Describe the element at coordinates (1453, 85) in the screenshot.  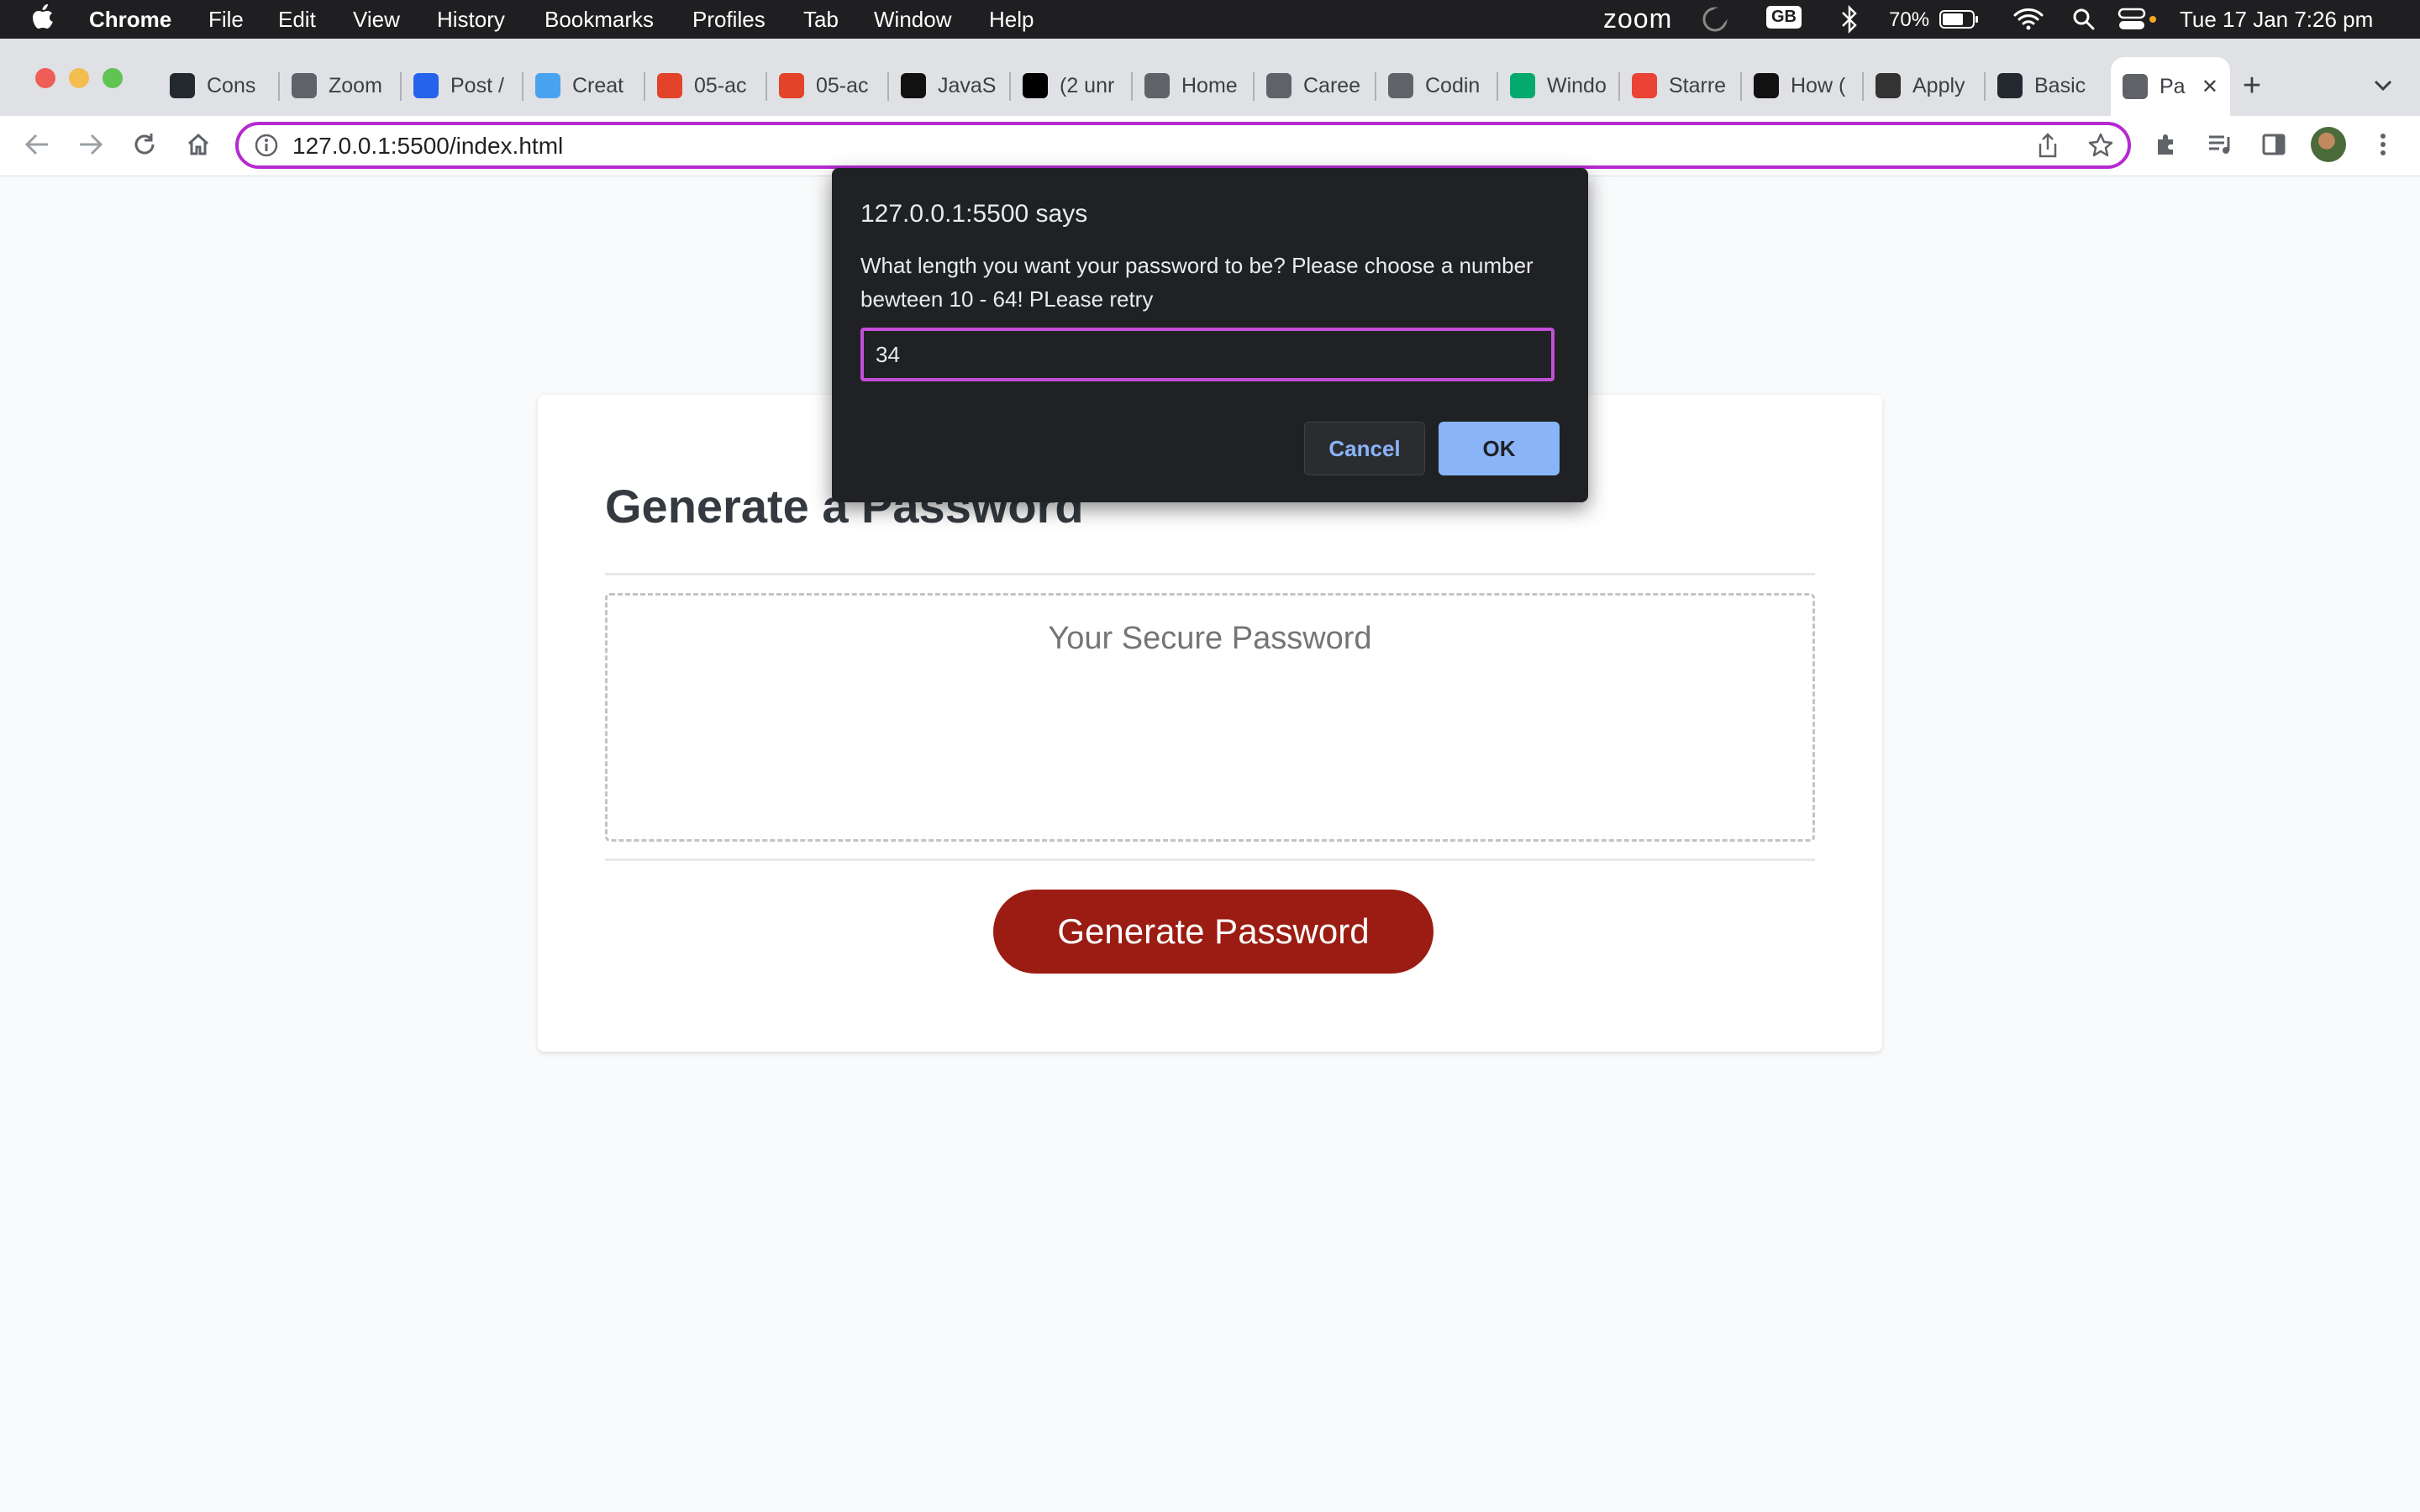
I see `tab-title: Codin` at that location.